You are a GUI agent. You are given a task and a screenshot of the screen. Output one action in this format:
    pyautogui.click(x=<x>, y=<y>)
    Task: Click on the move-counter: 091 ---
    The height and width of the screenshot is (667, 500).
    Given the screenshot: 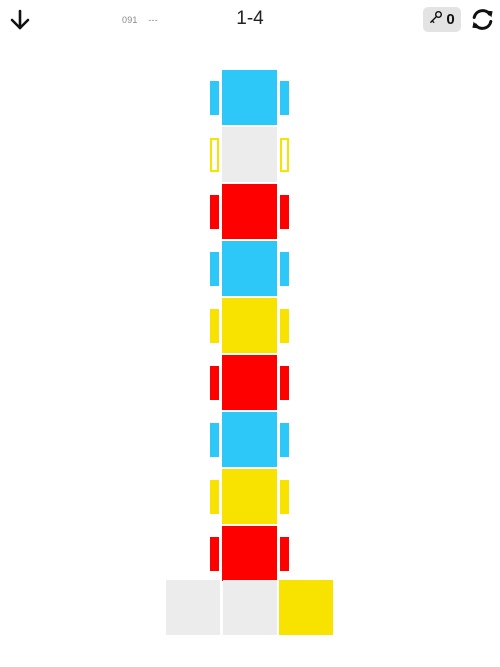 What is the action you would take?
    pyautogui.click(x=140, y=20)
    